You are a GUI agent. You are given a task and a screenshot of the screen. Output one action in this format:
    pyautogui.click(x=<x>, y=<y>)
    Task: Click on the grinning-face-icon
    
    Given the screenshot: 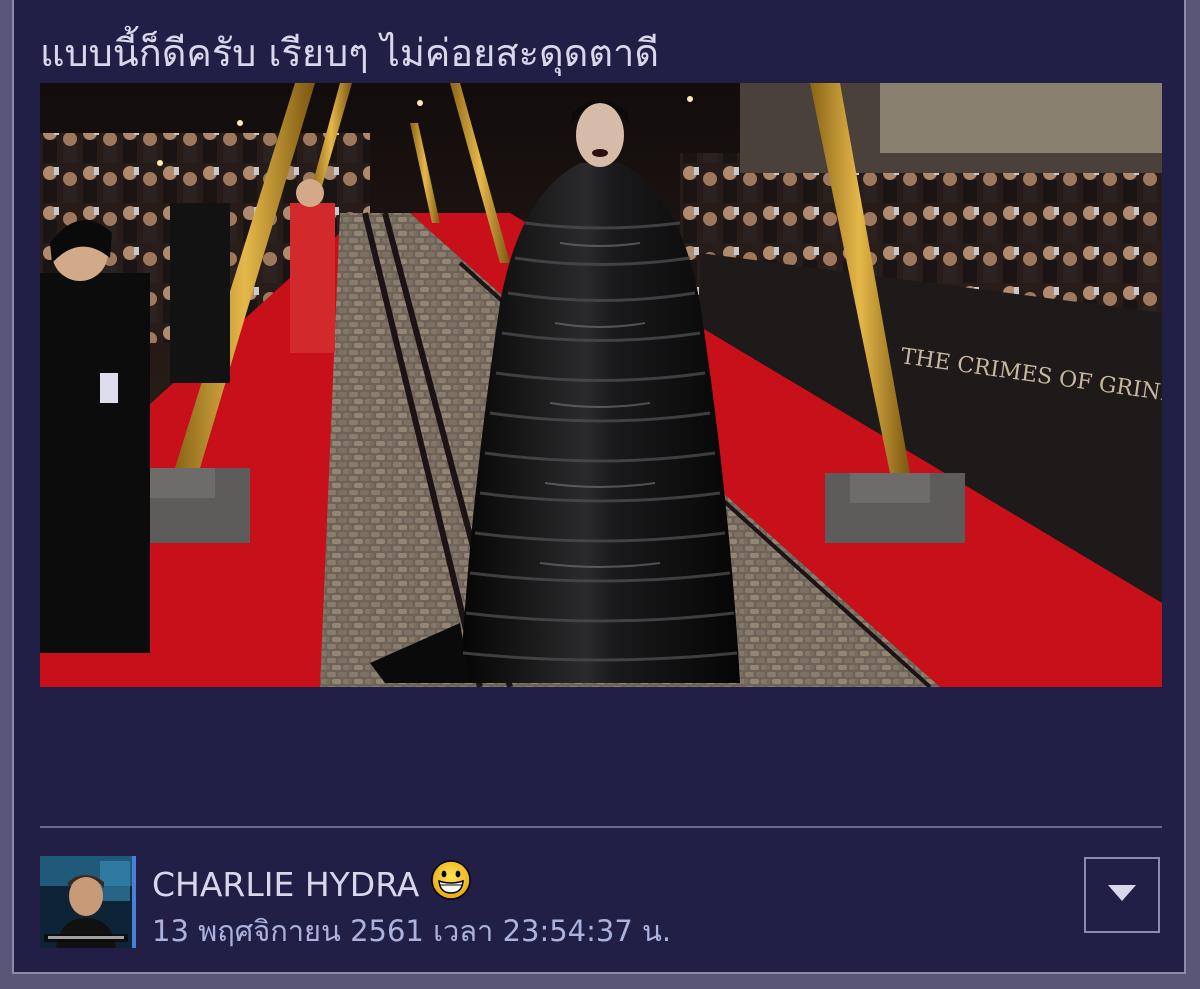 What is the action you would take?
    pyautogui.click(x=451, y=884)
    